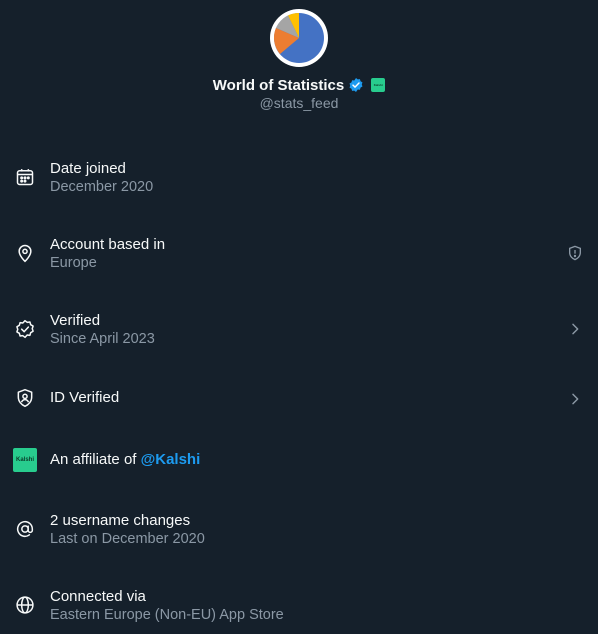 The height and width of the screenshot is (634, 598). What do you see at coordinates (107, 254) in the screenshot?
I see `row-text: Account based in Europe` at bounding box center [107, 254].